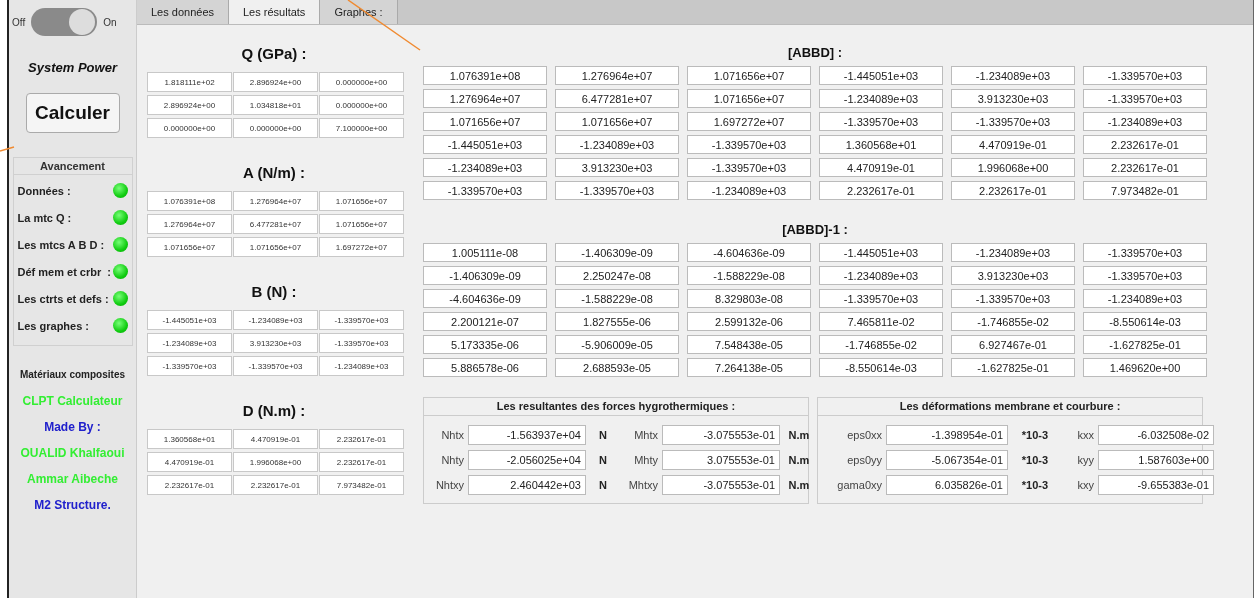 The height and width of the screenshot is (598, 1258). What do you see at coordinates (452, 434) in the screenshot?
I see `field-label: Nhtx` at bounding box center [452, 434].